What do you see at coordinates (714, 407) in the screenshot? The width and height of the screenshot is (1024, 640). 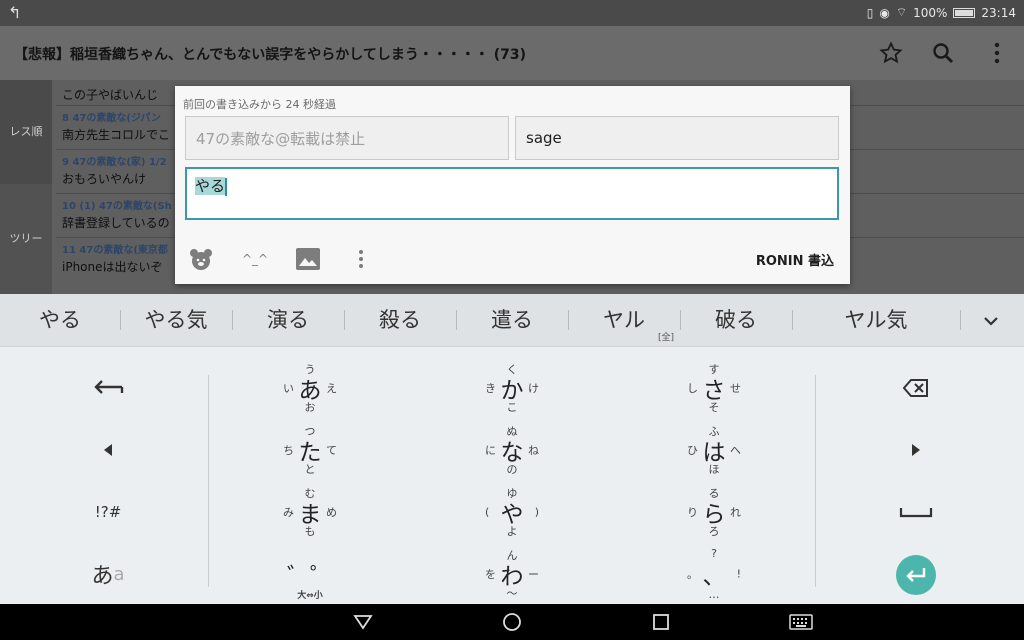 I see `kana-key-bottom-char: そ` at bounding box center [714, 407].